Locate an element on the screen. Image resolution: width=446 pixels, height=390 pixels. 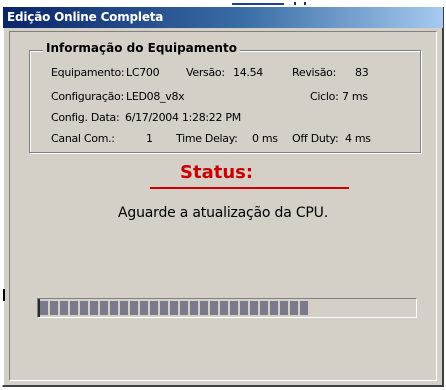
time-delay-value: 0 ms is located at coordinates (265, 138).